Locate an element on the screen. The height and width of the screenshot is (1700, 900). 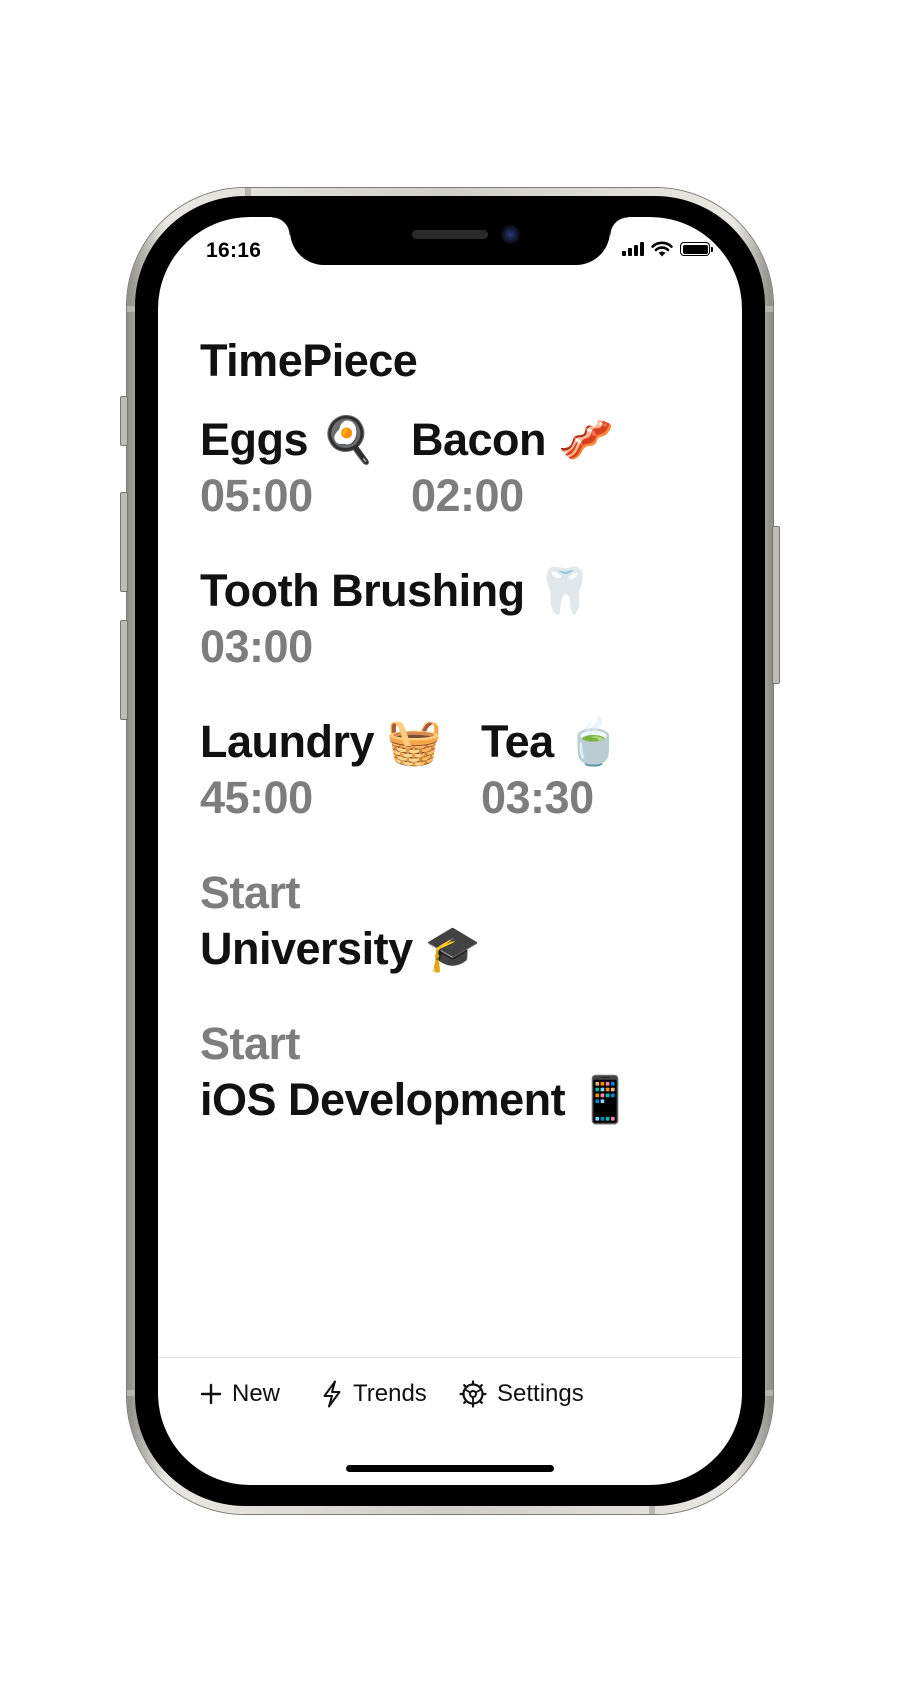
start-university: Start University 🎓 is located at coordinates (340, 921).